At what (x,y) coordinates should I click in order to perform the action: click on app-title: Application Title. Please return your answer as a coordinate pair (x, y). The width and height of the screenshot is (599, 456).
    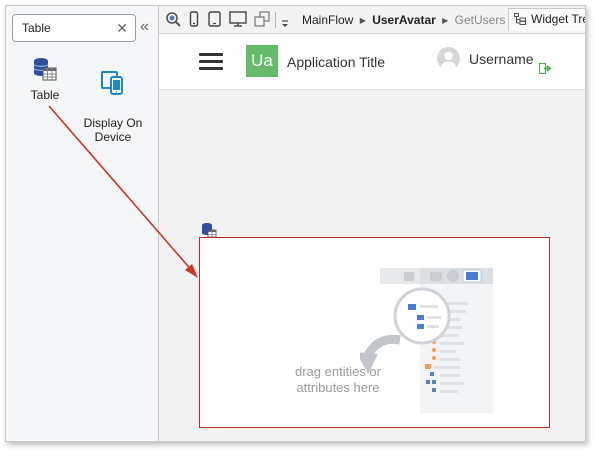
    Looking at the image, I should click on (336, 62).